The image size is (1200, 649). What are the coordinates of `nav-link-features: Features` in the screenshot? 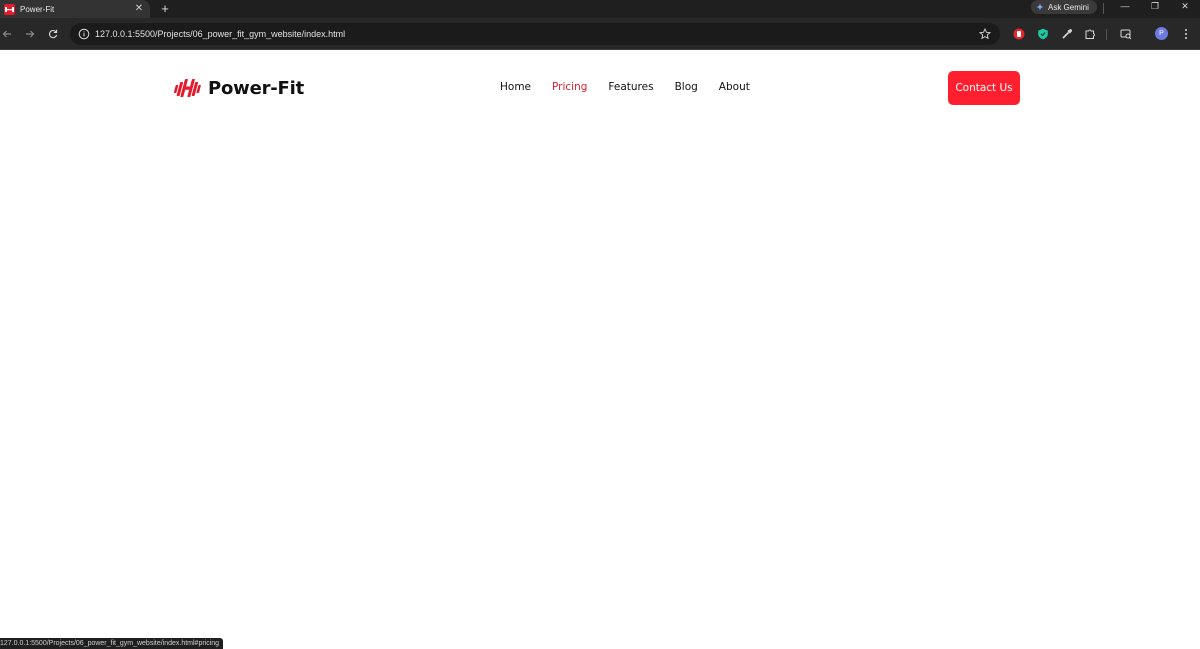 It's located at (630, 87).